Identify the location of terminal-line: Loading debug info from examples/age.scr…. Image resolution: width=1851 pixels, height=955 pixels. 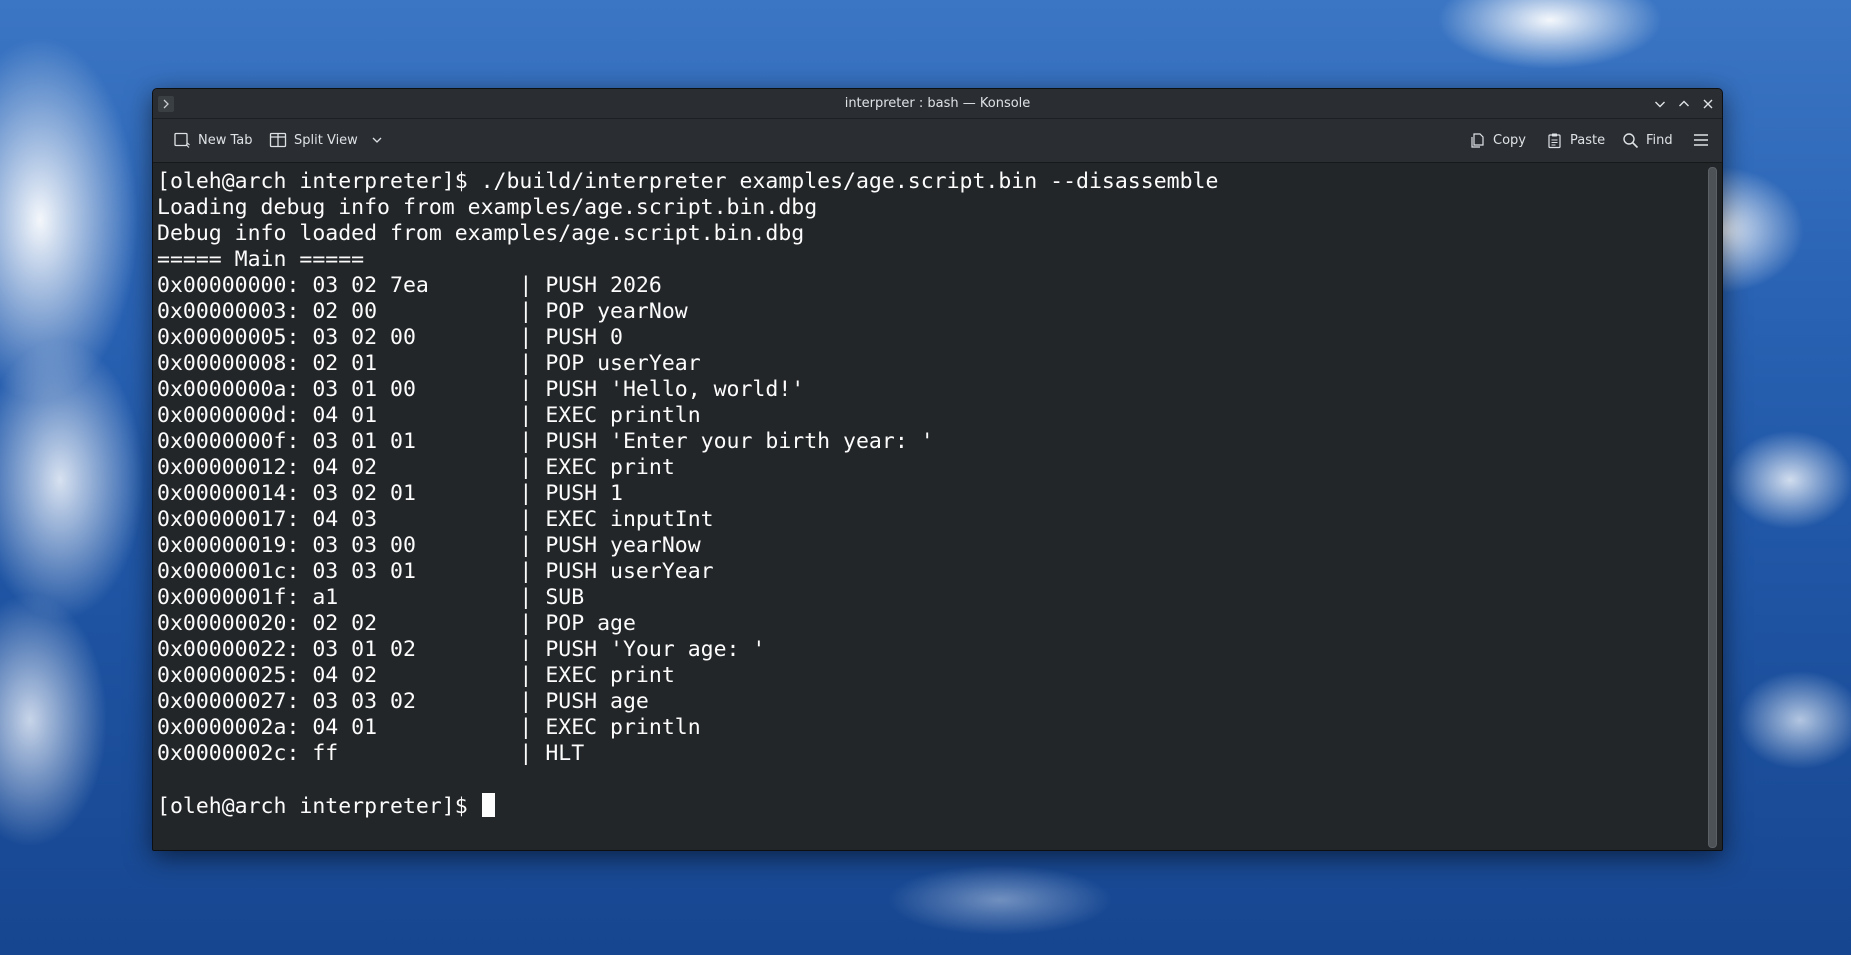
(487, 207).